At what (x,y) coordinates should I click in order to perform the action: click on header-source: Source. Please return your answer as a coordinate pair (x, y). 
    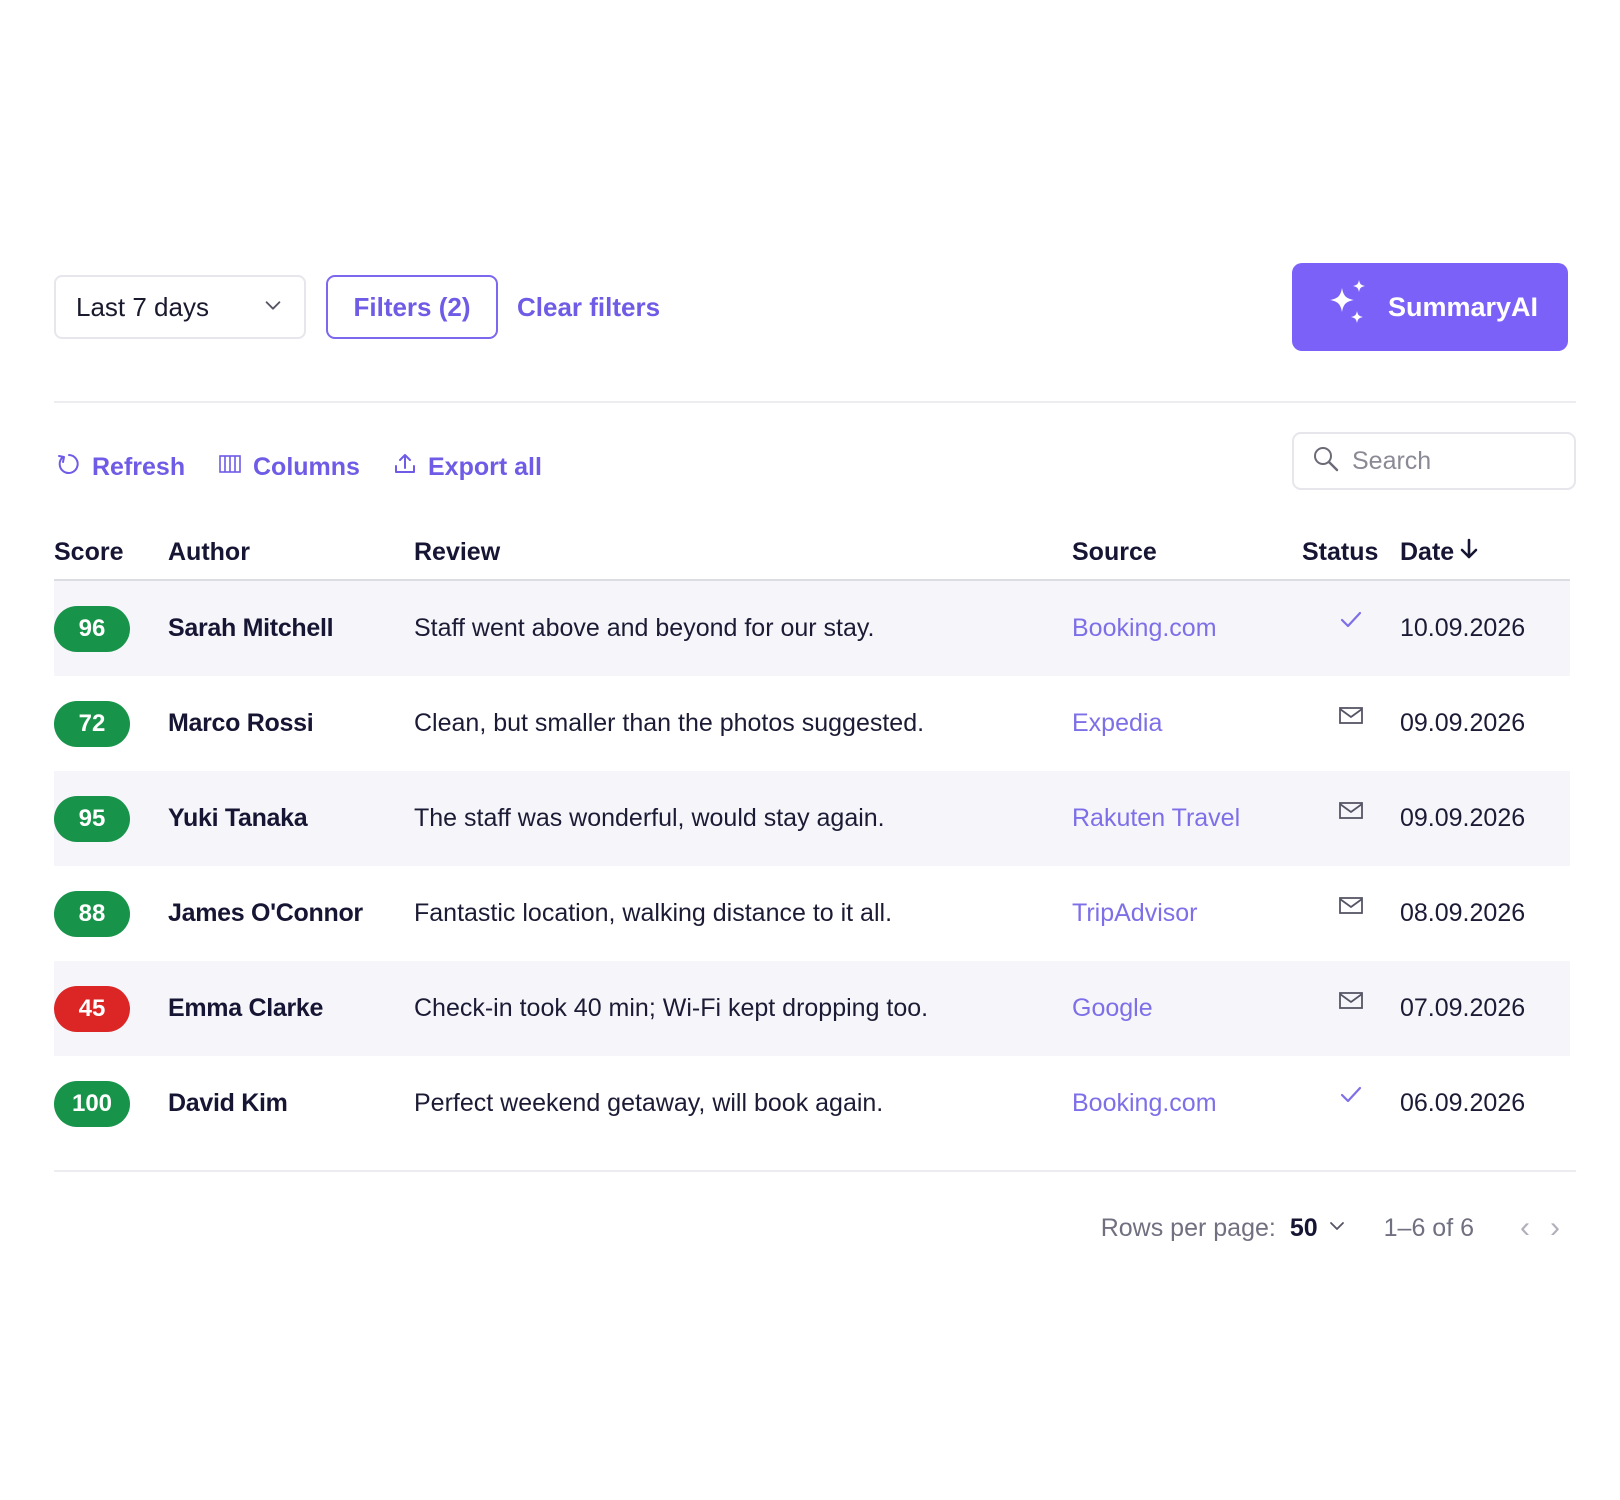
    Looking at the image, I should click on (1187, 552).